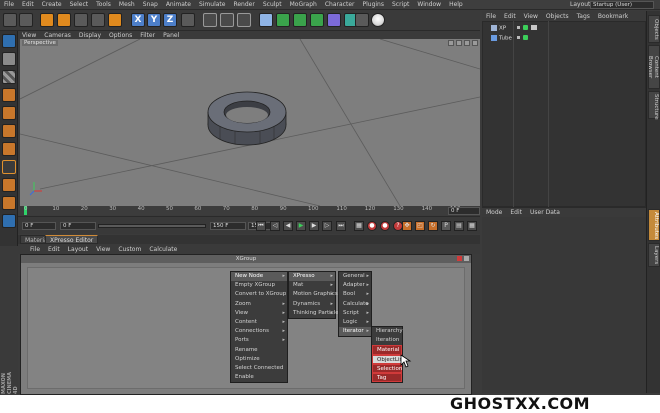 The height and width of the screenshot is (413, 660). I want to click on xpresso-menu-view: View, so click(103, 249).